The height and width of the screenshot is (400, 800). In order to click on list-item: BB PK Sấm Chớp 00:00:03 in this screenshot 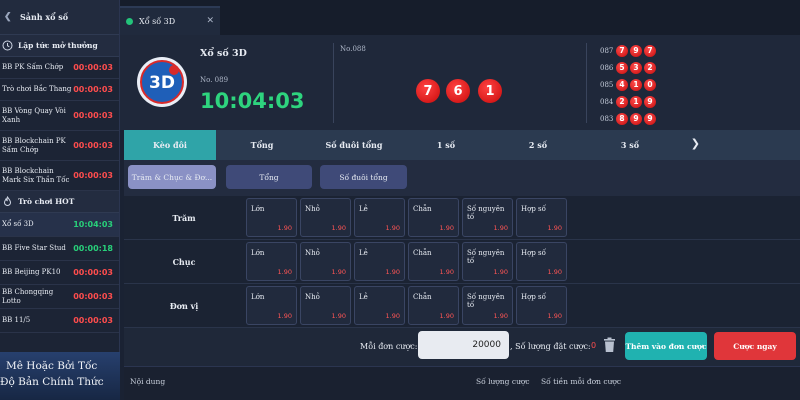, I will do `click(59, 68)`.